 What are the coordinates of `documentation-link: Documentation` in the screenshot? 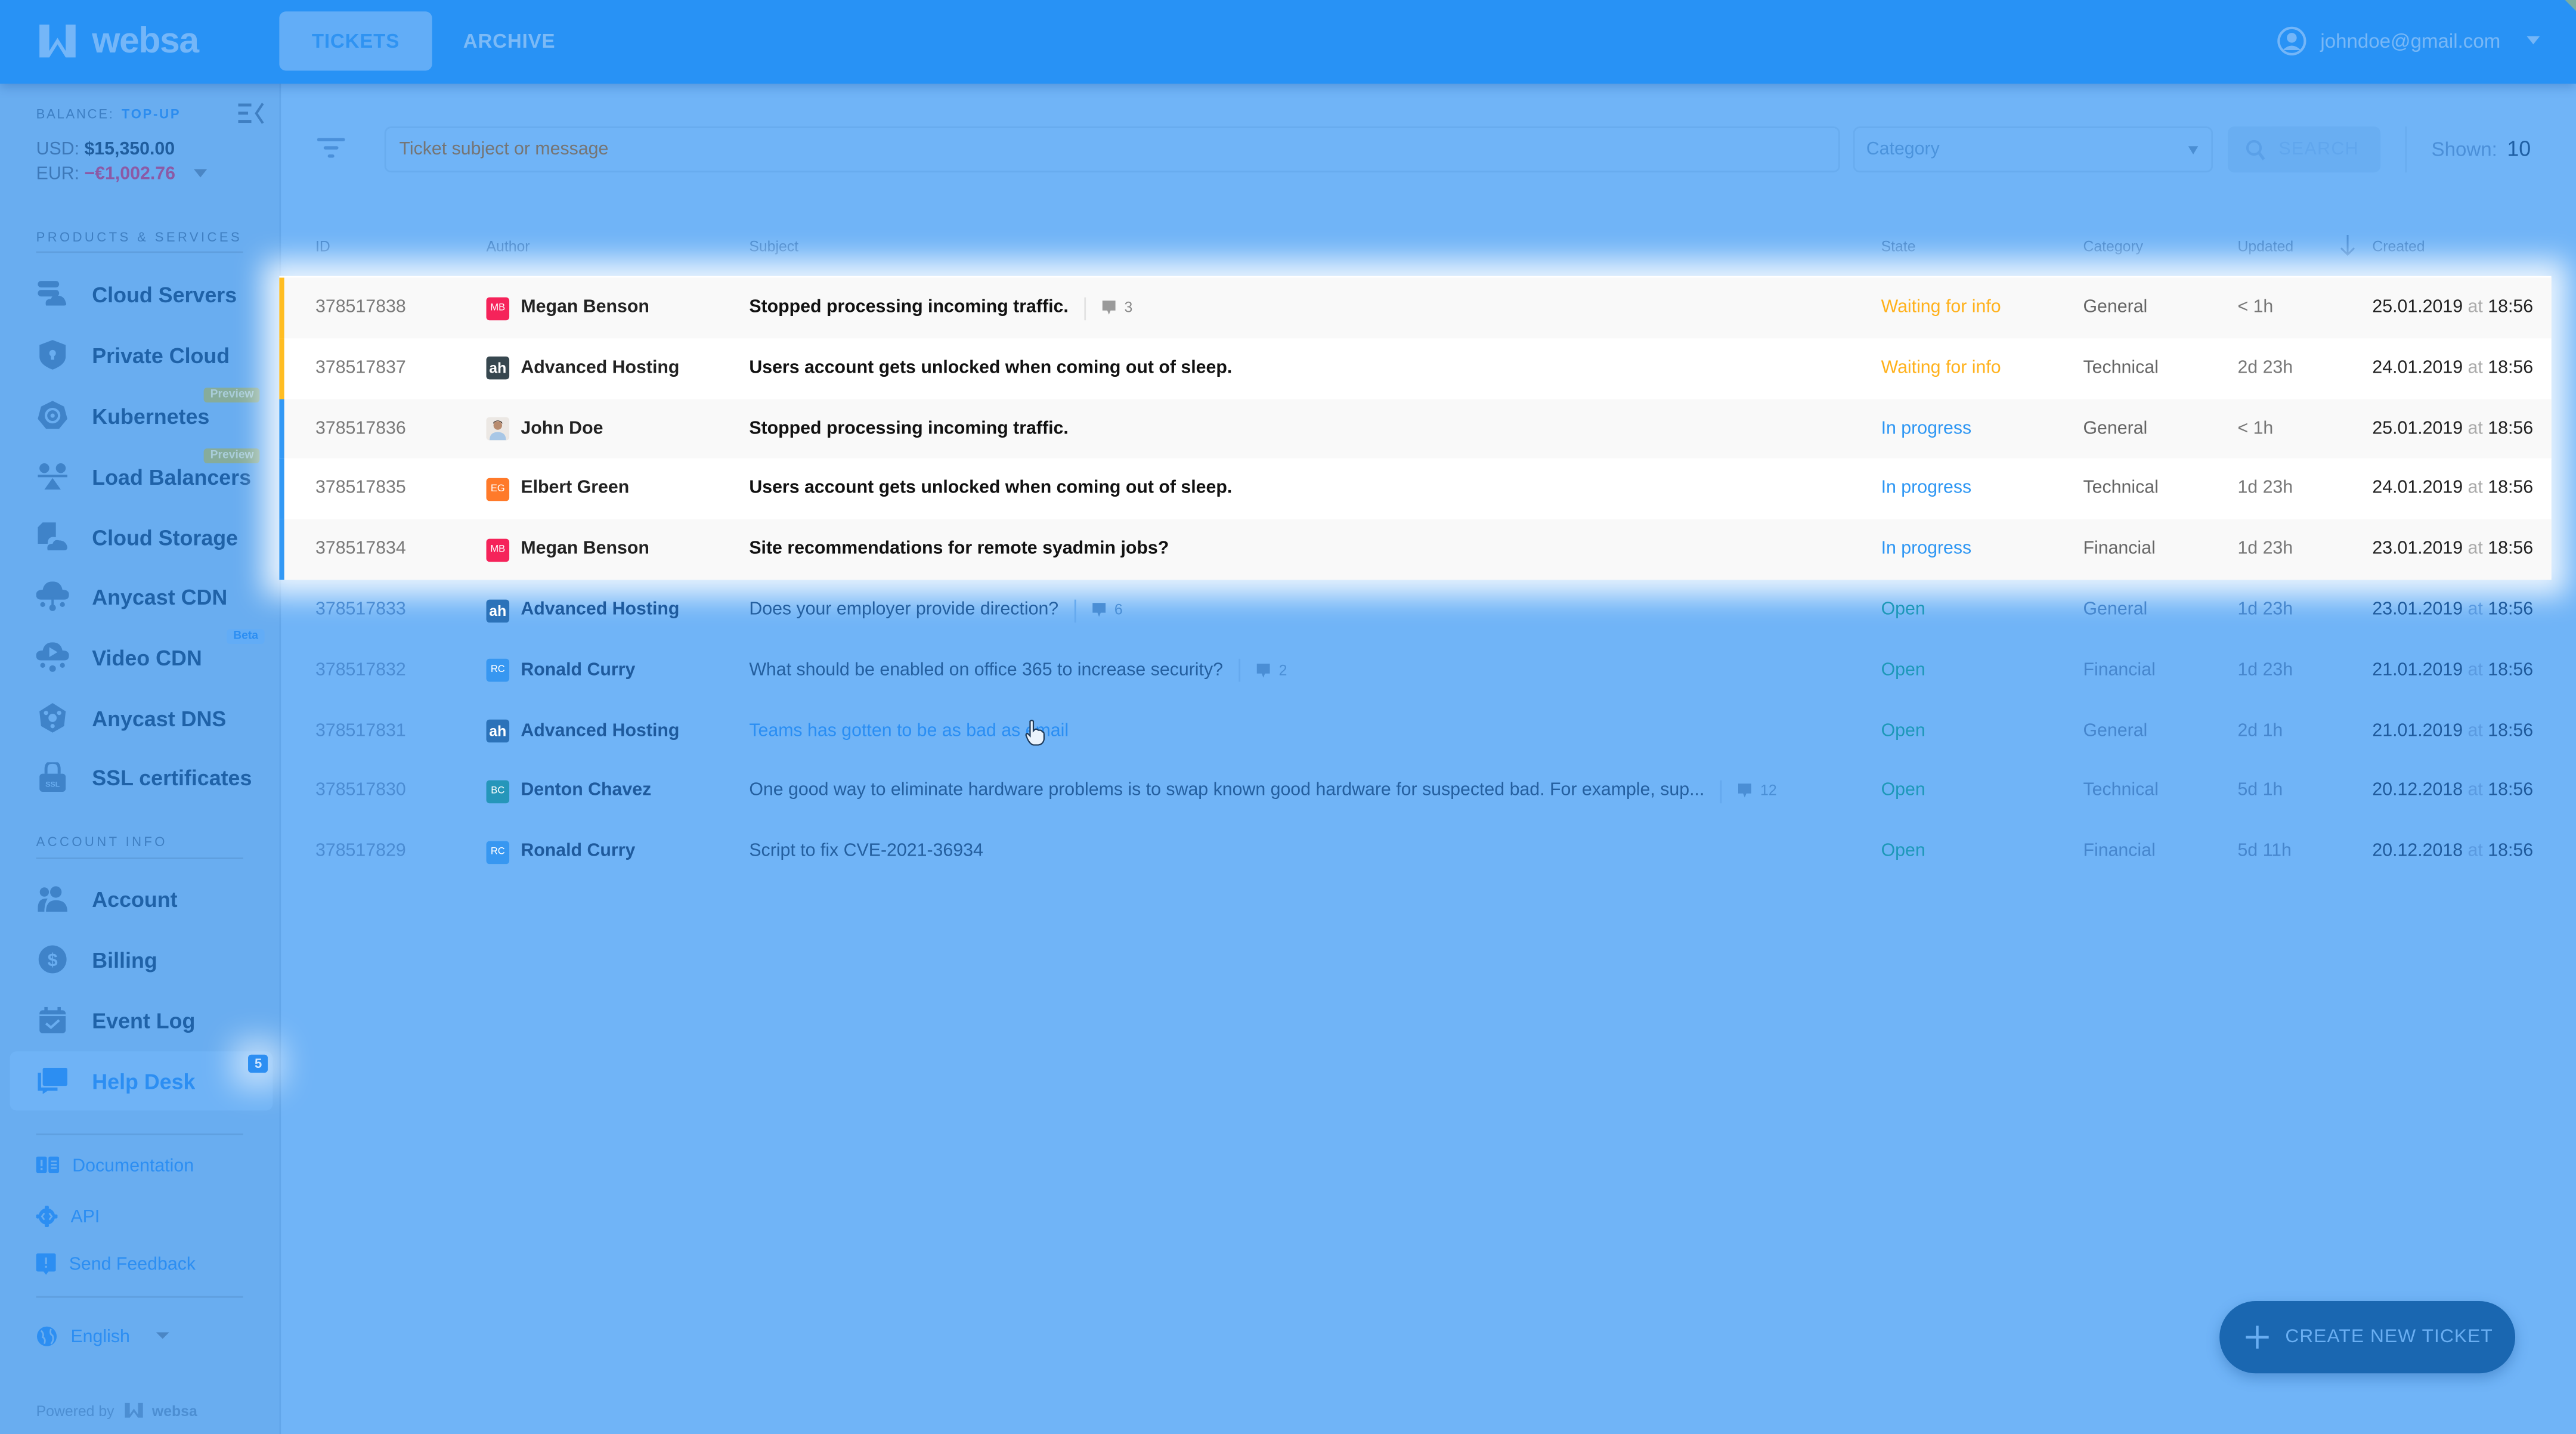 It's located at (115, 1166).